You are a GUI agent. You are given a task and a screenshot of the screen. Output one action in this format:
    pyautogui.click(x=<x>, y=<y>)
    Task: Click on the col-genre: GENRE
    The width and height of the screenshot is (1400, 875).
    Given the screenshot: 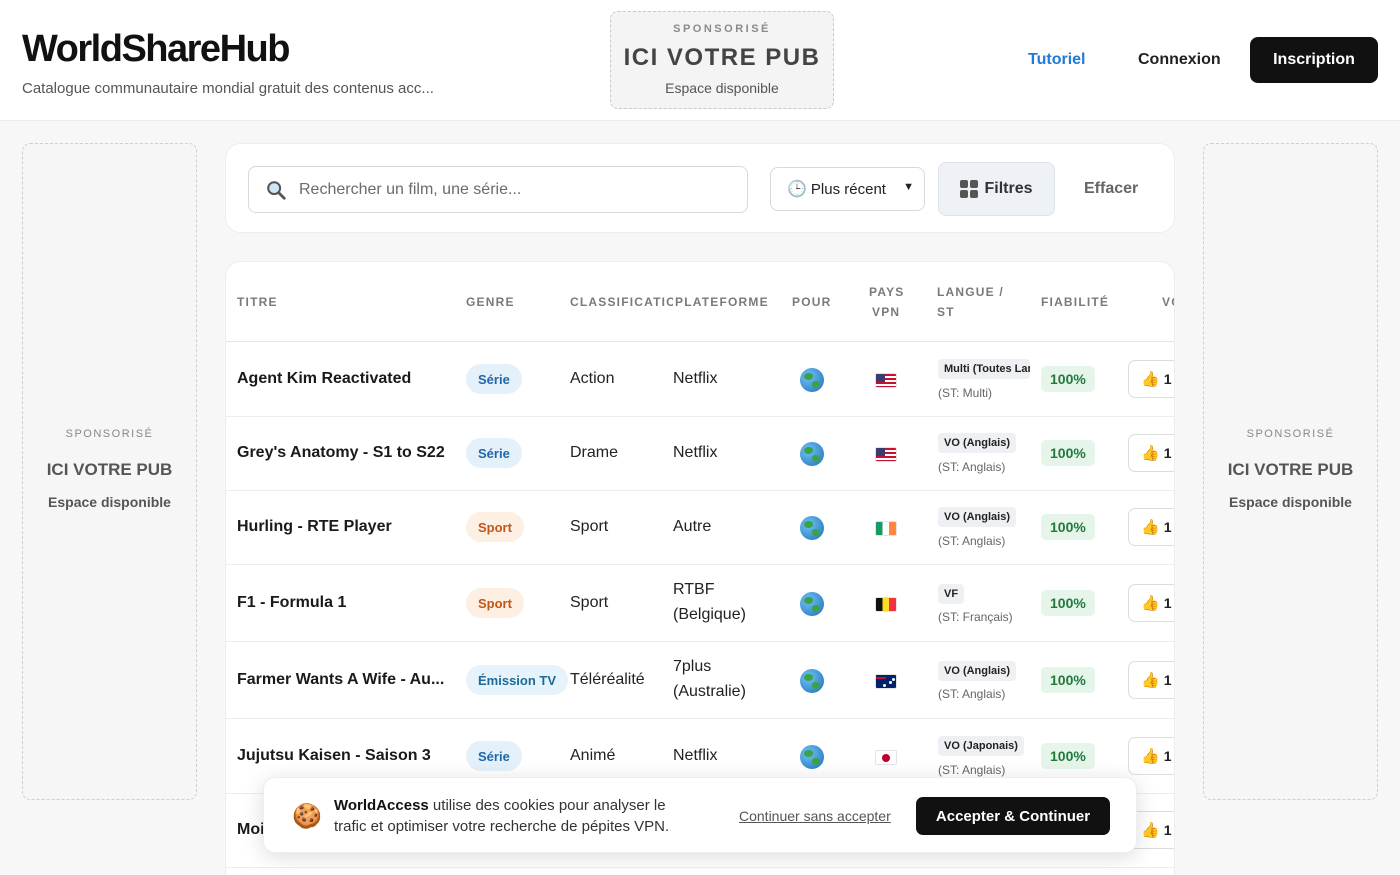 What is the action you would take?
    pyautogui.click(x=490, y=302)
    